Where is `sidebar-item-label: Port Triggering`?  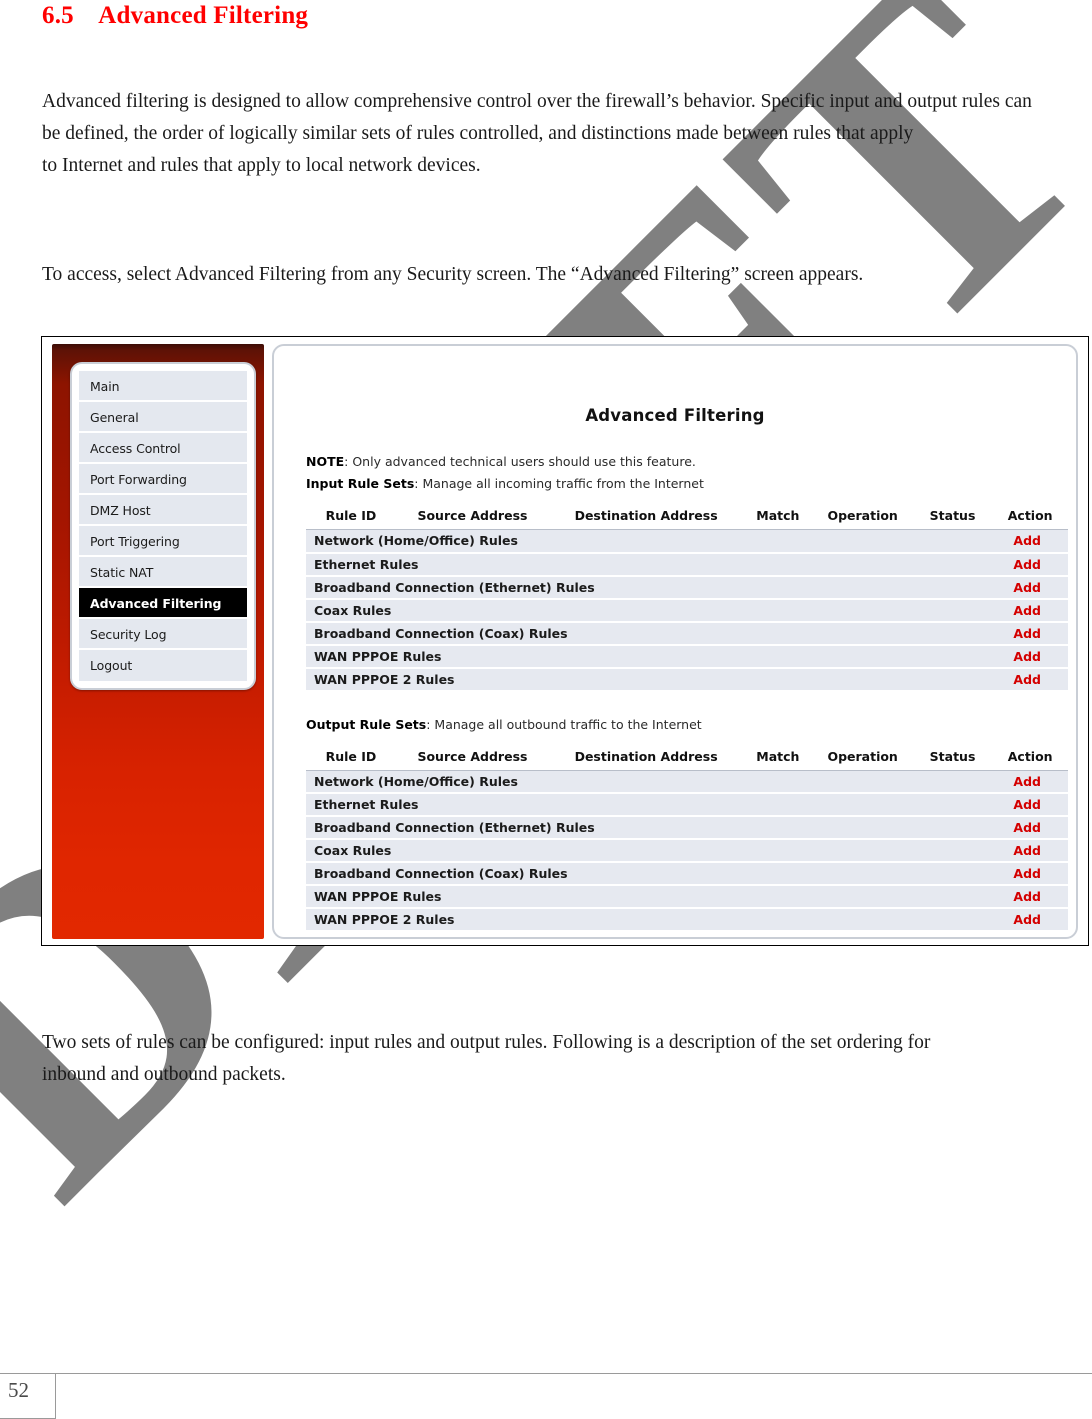
sidebar-item-label: Port Triggering is located at coordinates (135, 541).